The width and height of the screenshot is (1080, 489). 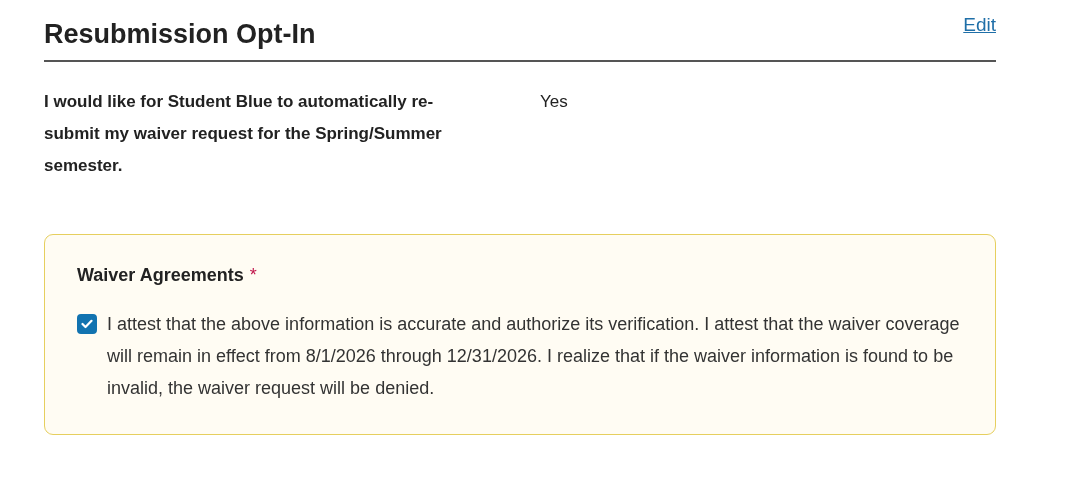 I want to click on section-title: Resubmission Opt-In, so click(x=180, y=34).